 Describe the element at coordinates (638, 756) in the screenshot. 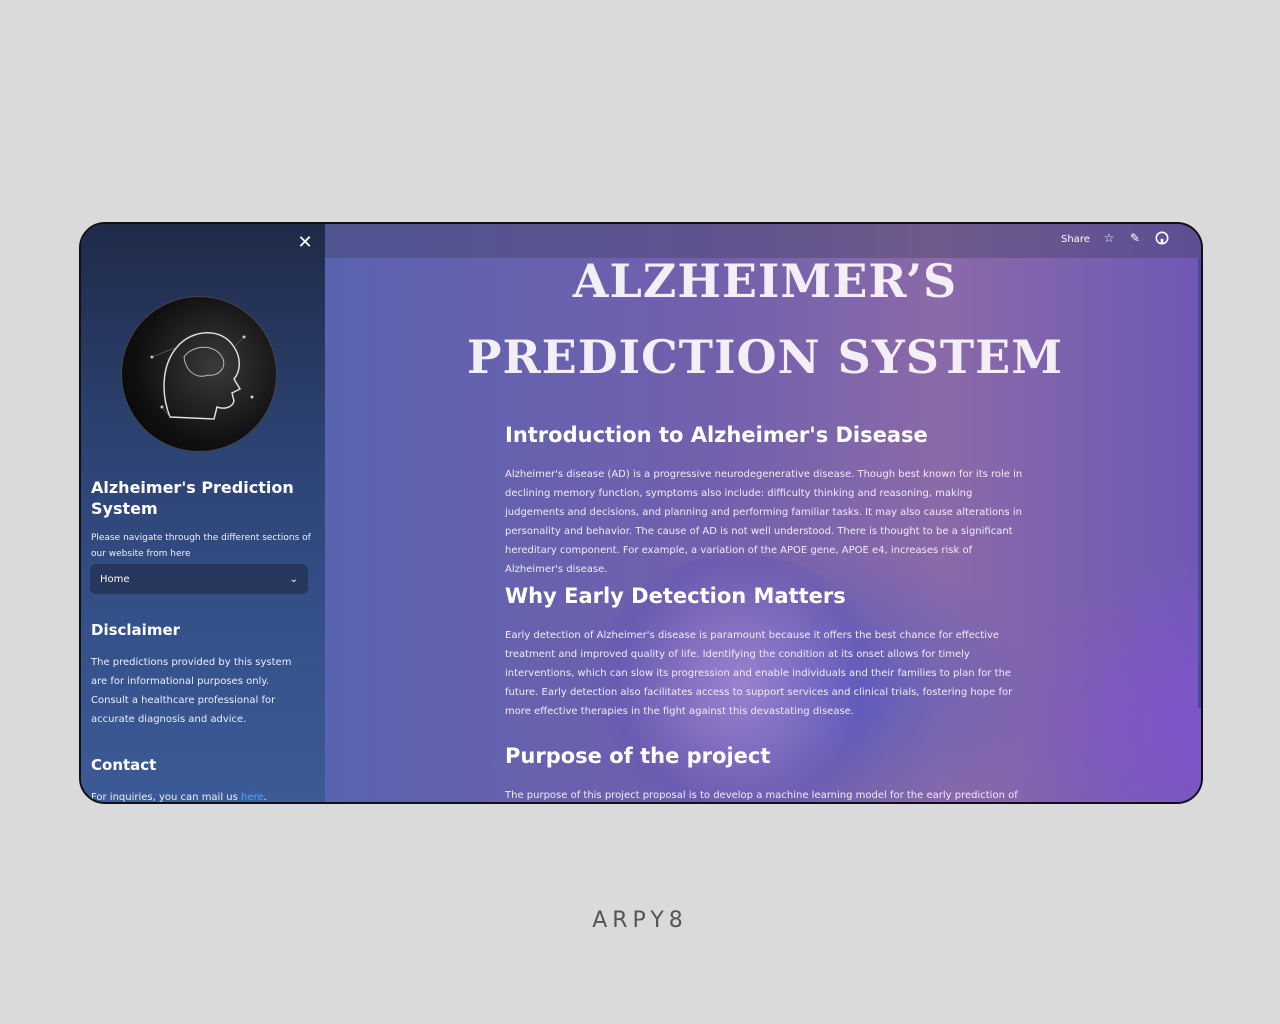

I see `purpose-heading: Purpose of the project` at that location.